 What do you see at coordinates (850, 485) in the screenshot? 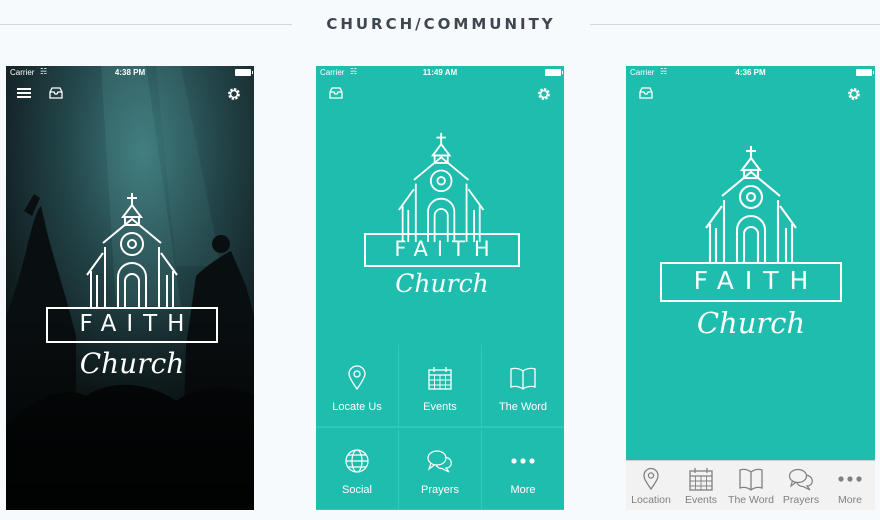
I see `tab-more: More` at bounding box center [850, 485].